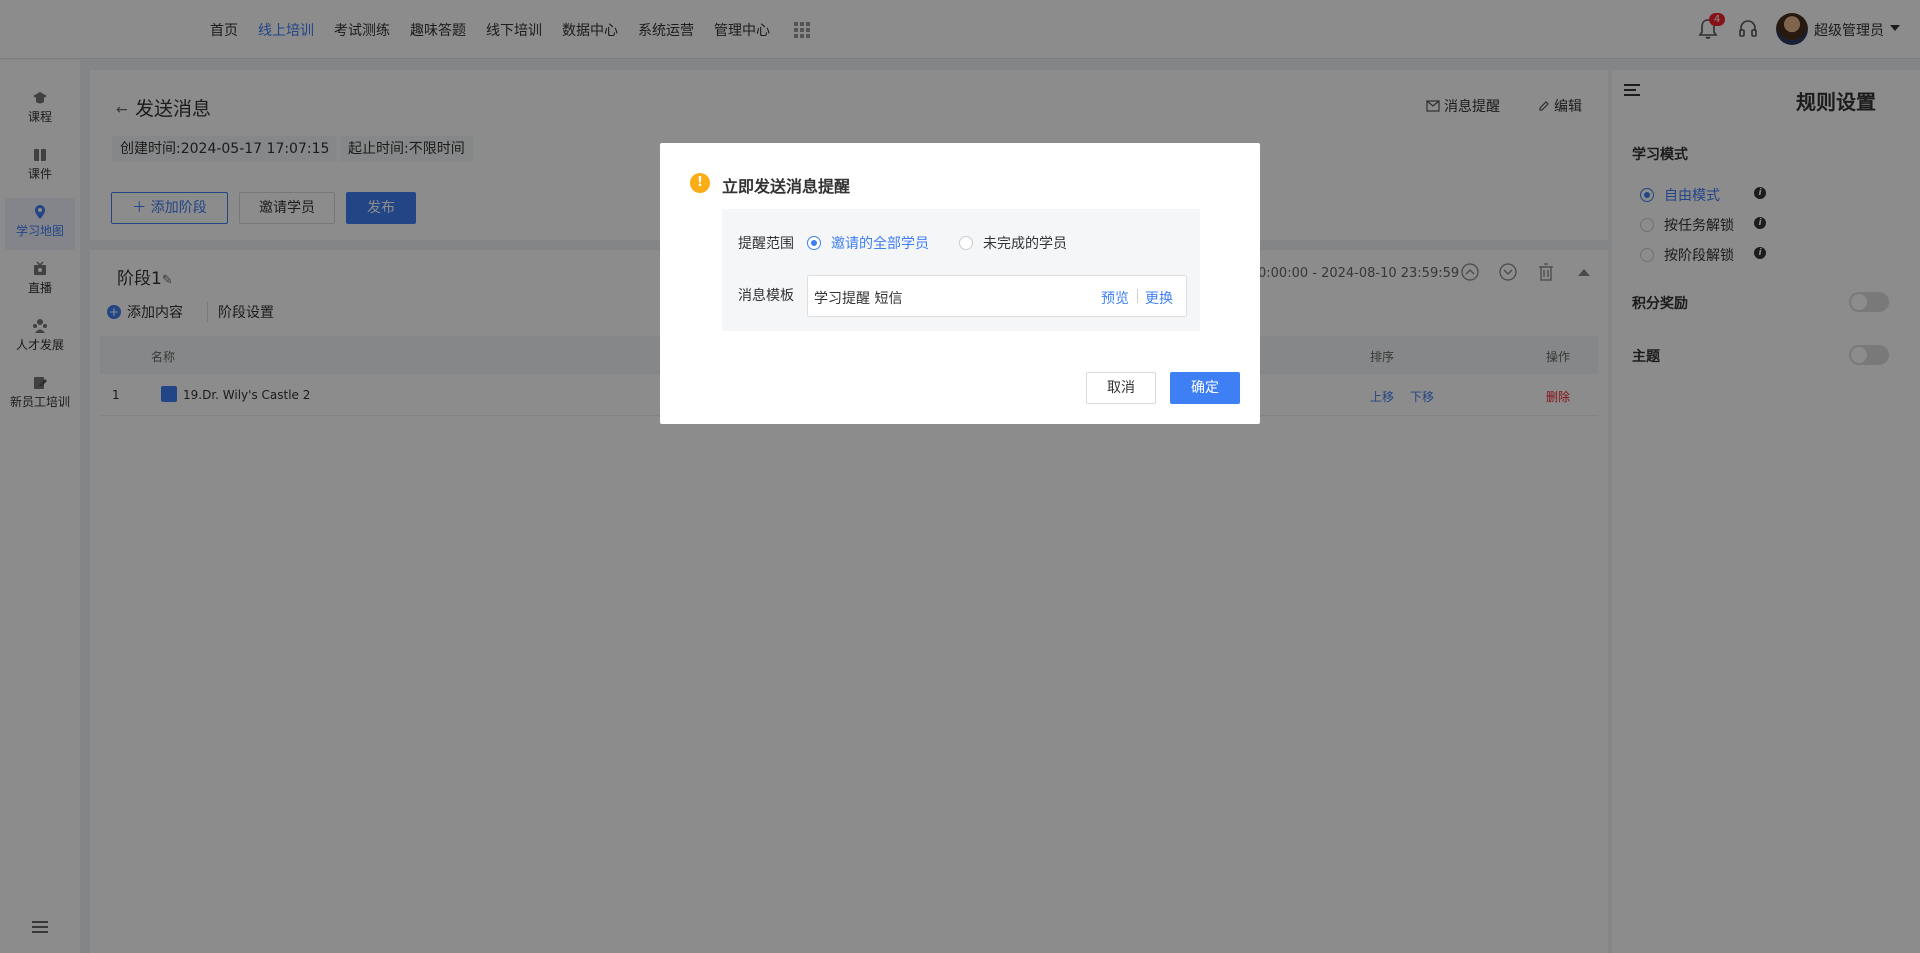 This screenshot has width=1920, height=953. I want to click on scope-all-label: 邀请的全部学员, so click(880, 244).